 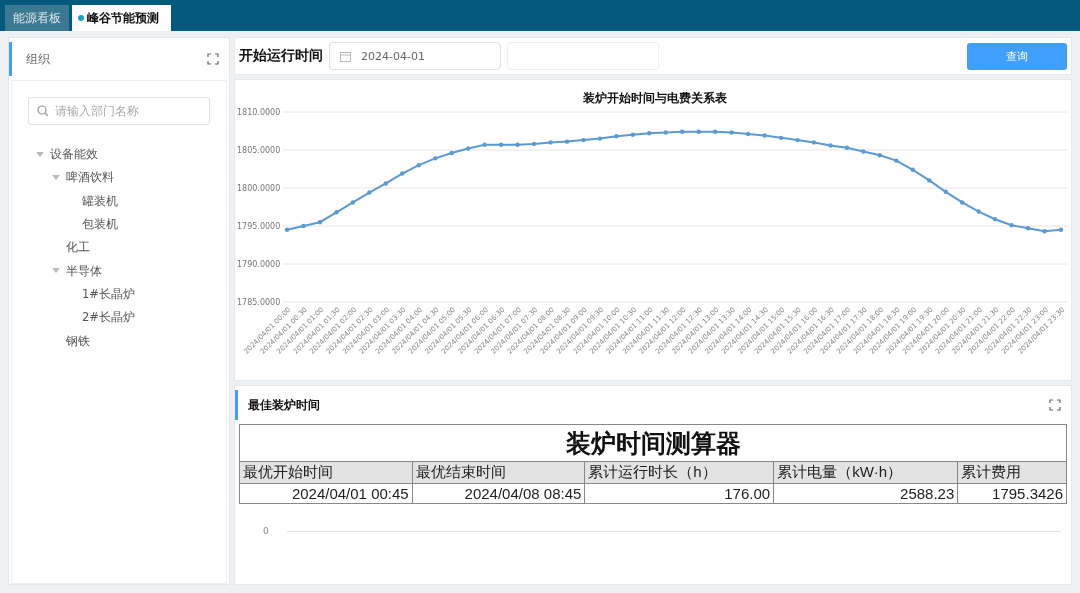 I want to click on axis-label: 1785.0000, so click(x=259, y=302).